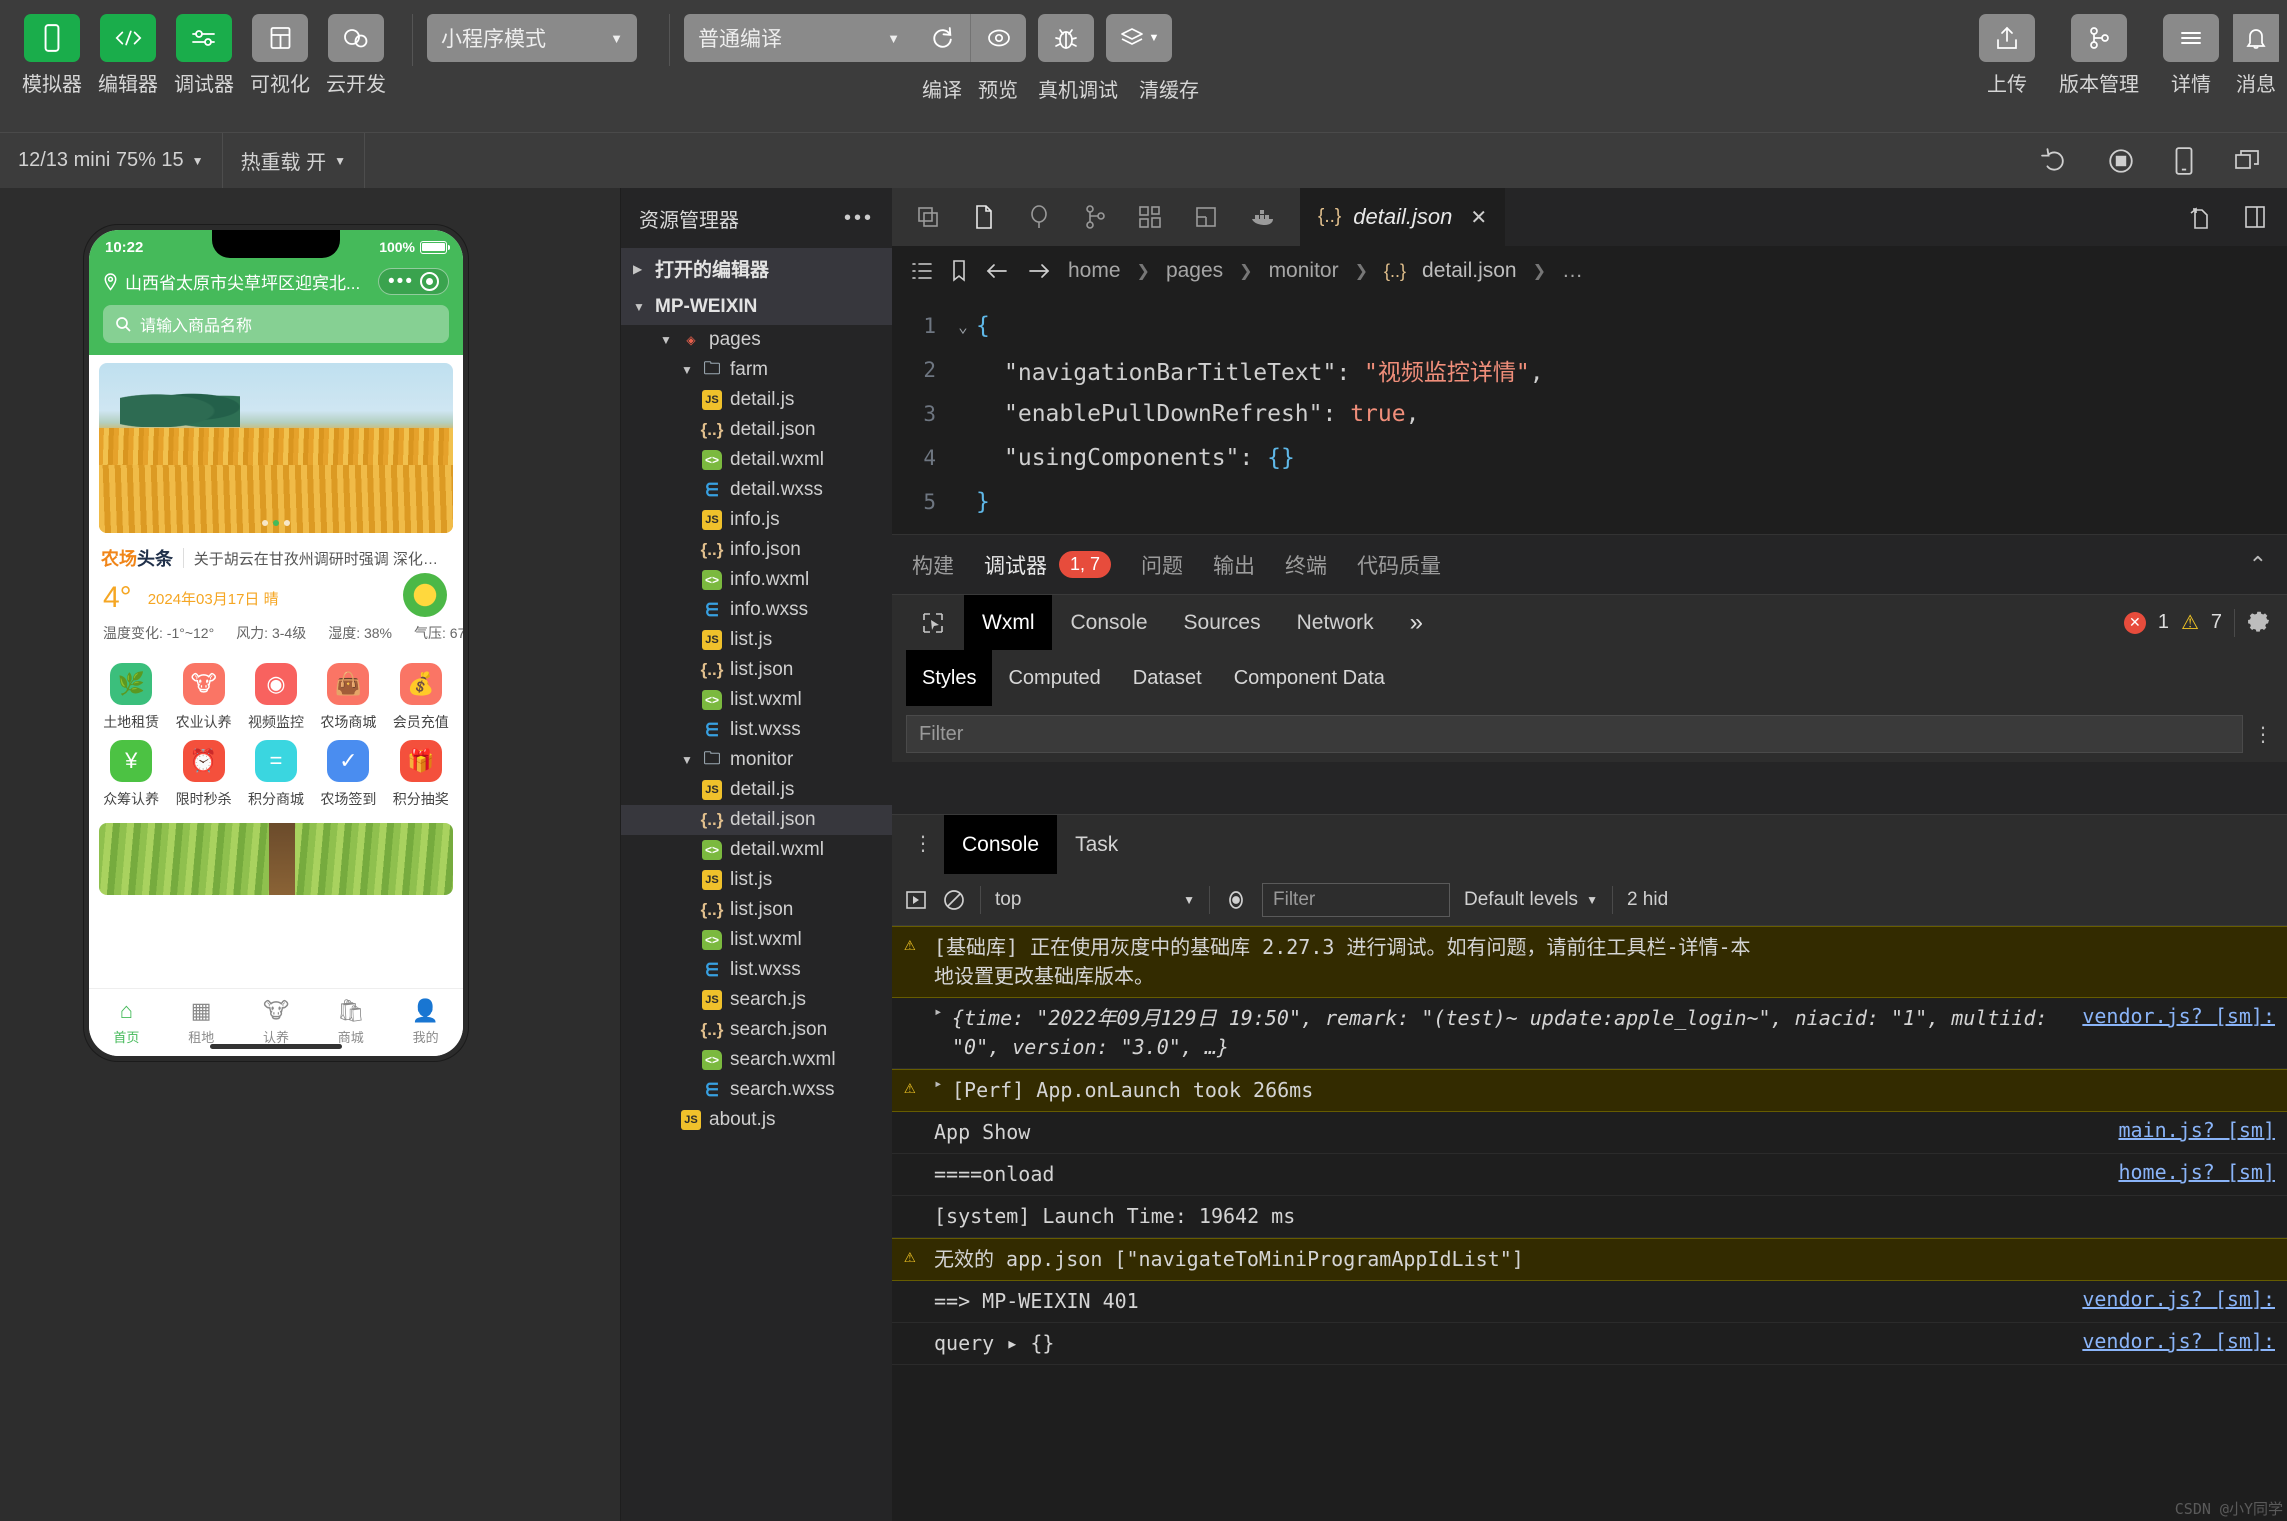 The width and height of the screenshot is (2287, 1521). Describe the element at coordinates (998, 38) in the screenshot. I see `eye-icon` at that location.